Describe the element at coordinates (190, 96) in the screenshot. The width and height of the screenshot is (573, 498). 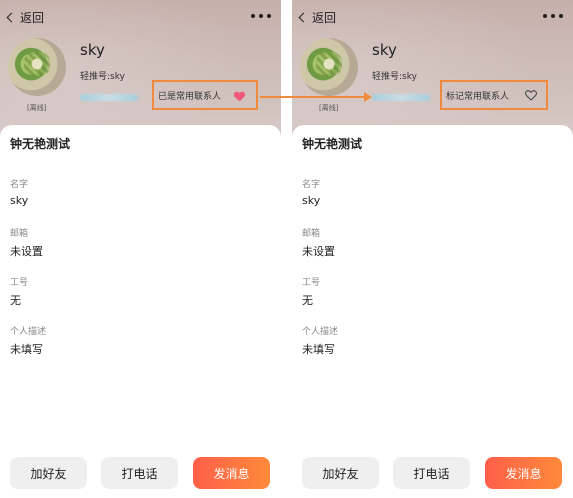
I see `favorite-label: 已是常用联系人` at that location.